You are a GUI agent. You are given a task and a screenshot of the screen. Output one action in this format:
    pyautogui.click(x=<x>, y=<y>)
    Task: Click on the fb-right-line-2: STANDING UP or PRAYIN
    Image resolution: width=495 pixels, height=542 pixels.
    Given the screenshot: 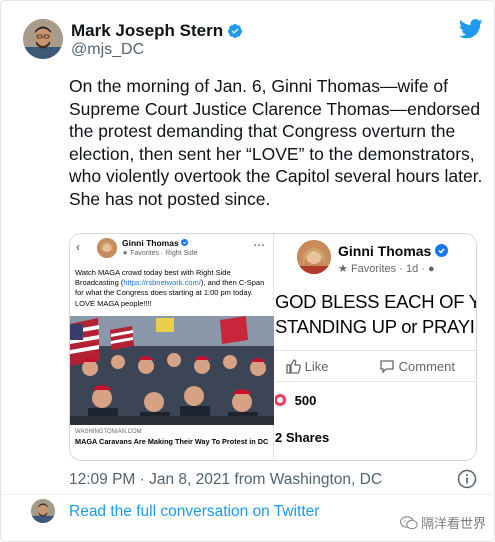 What is the action you would take?
    pyautogui.click(x=376, y=326)
    